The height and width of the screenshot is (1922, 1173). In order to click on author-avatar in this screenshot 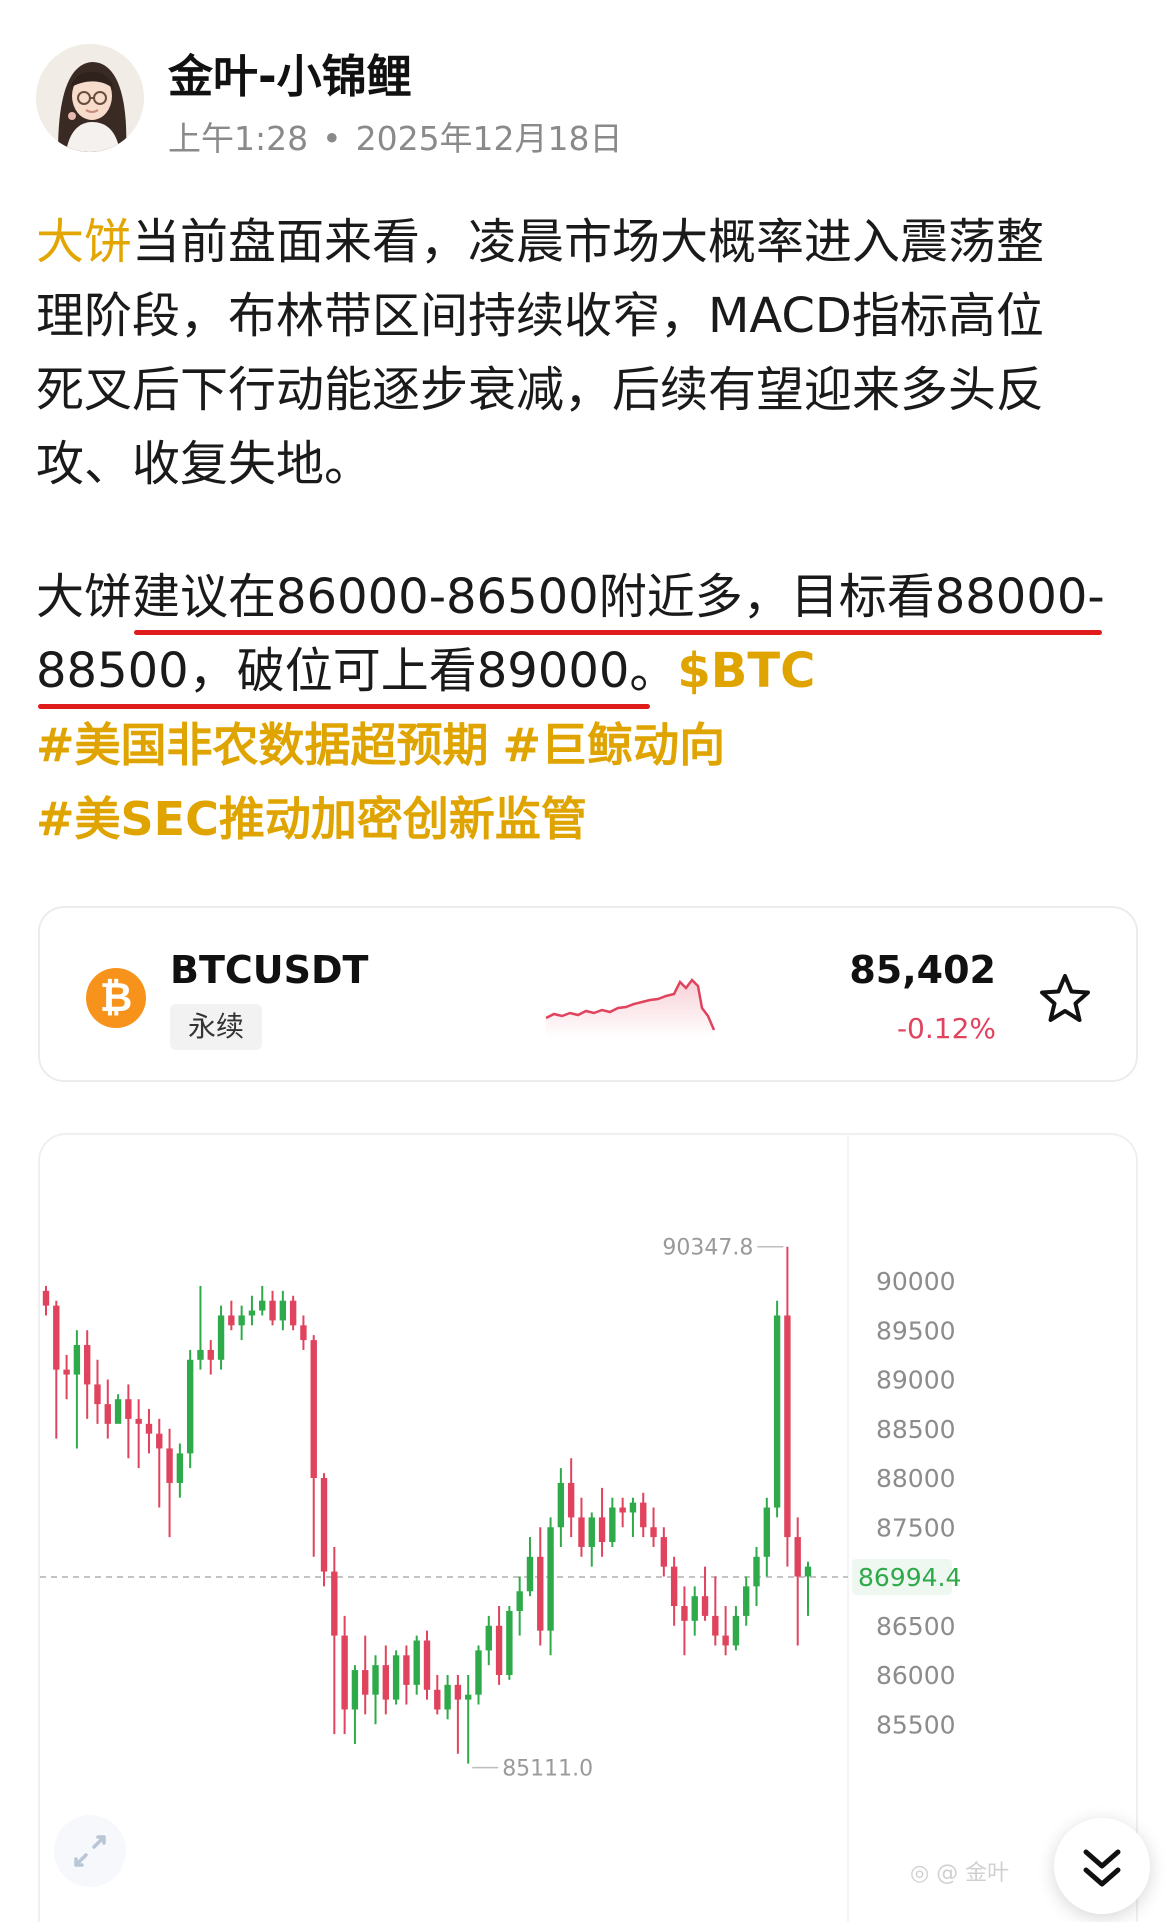, I will do `click(90, 98)`.